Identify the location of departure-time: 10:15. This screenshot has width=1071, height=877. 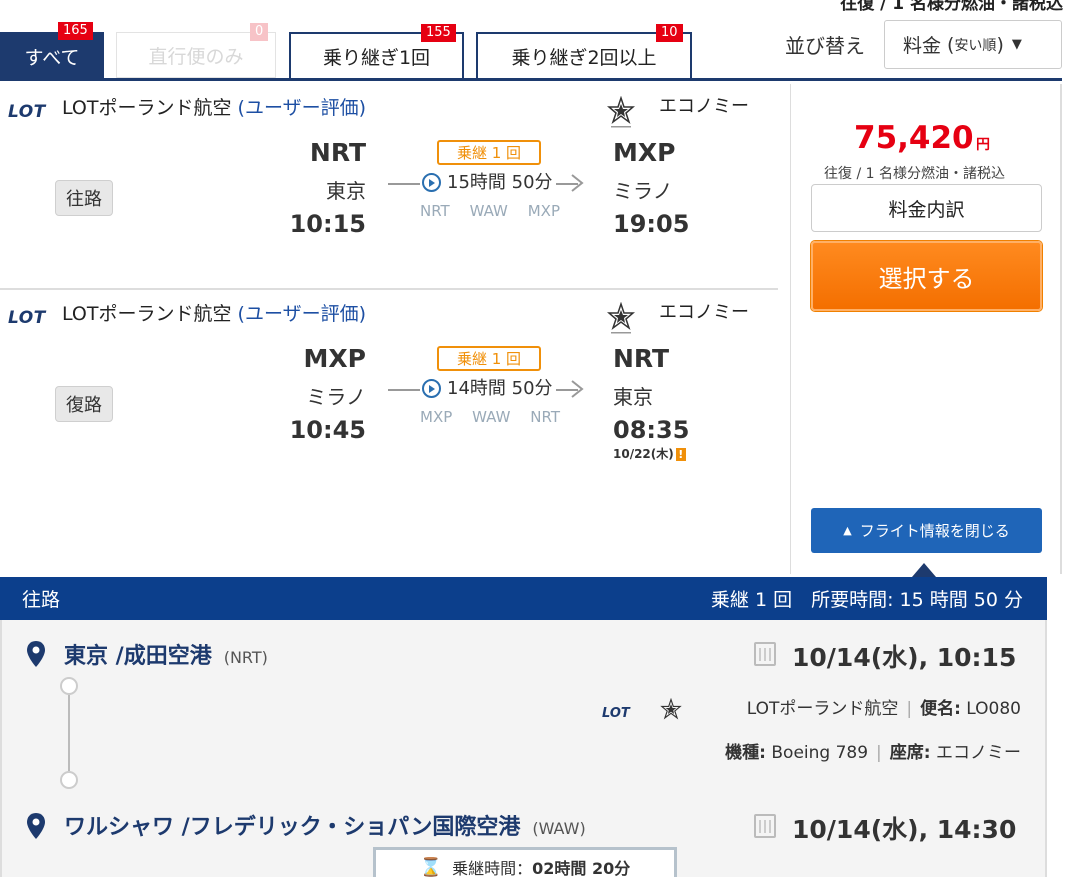
(327, 224).